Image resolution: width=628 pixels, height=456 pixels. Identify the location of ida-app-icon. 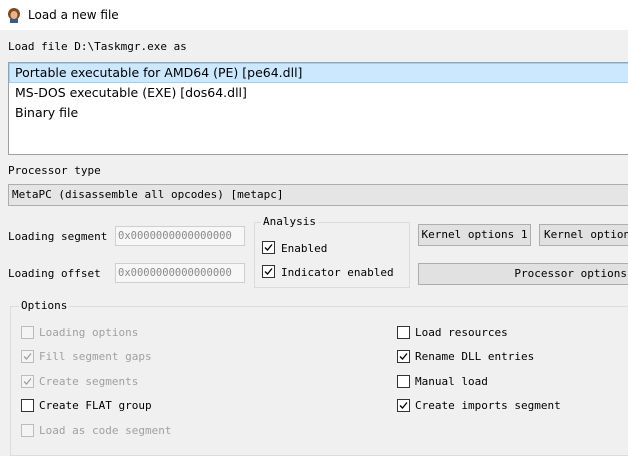
(14, 15).